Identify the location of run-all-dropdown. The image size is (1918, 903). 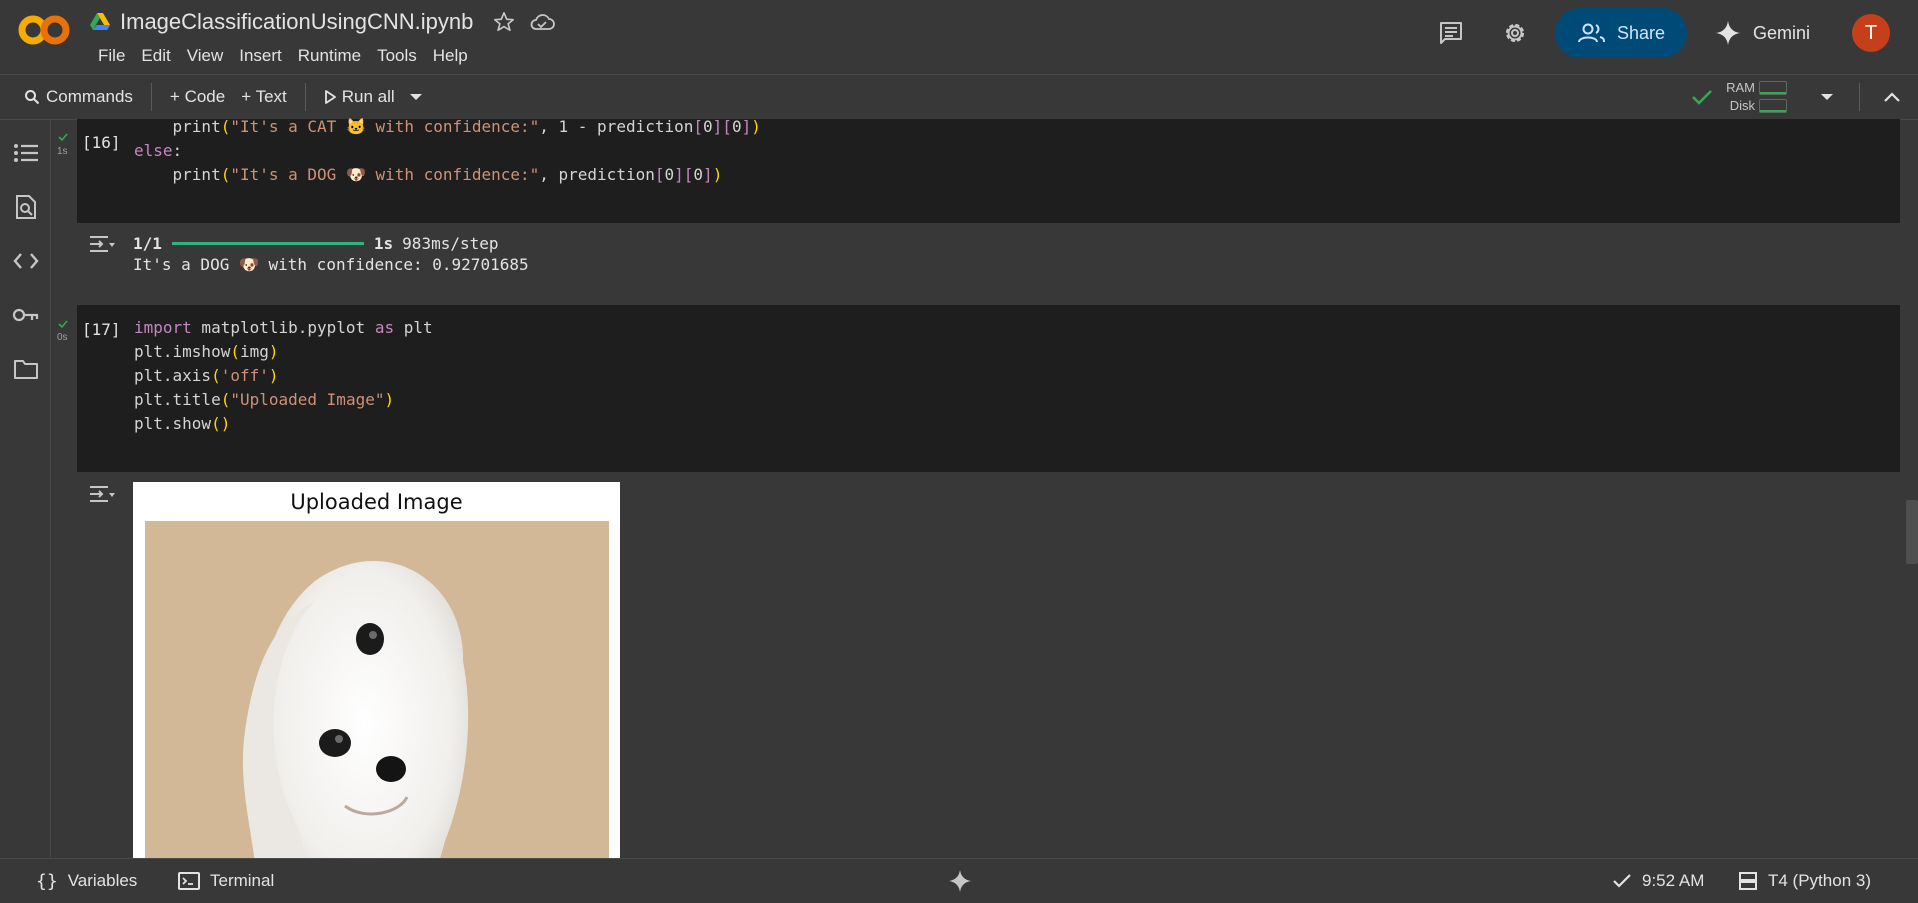
(416, 97).